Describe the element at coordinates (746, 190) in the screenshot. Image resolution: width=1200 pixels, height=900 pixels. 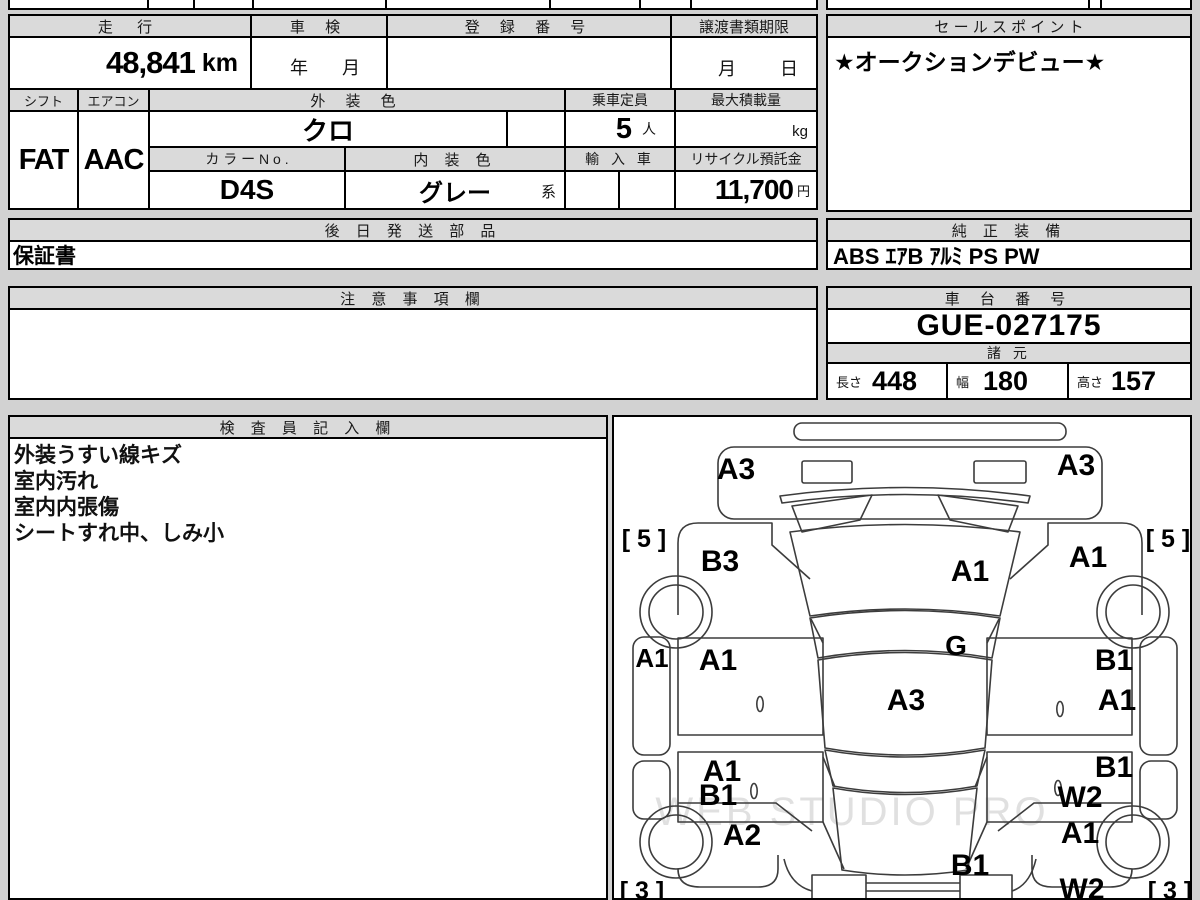
I see `recycle-value-cell: 11,700 円` at that location.